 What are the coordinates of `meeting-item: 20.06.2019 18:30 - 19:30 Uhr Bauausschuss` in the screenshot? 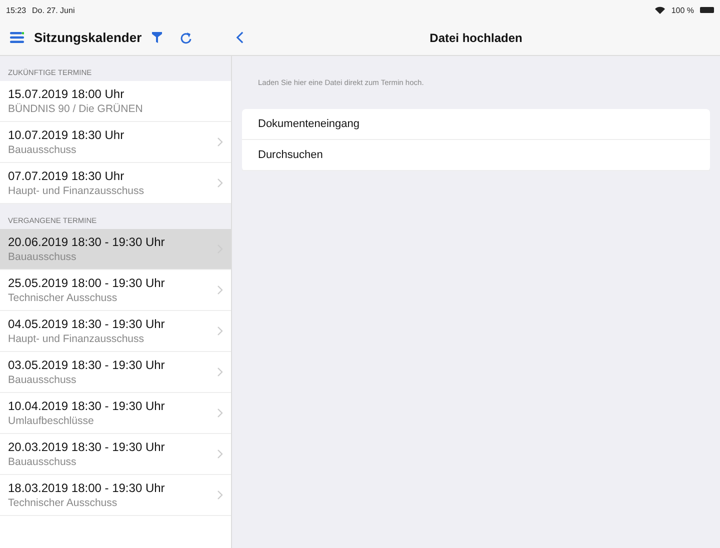 It's located at (115, 249).